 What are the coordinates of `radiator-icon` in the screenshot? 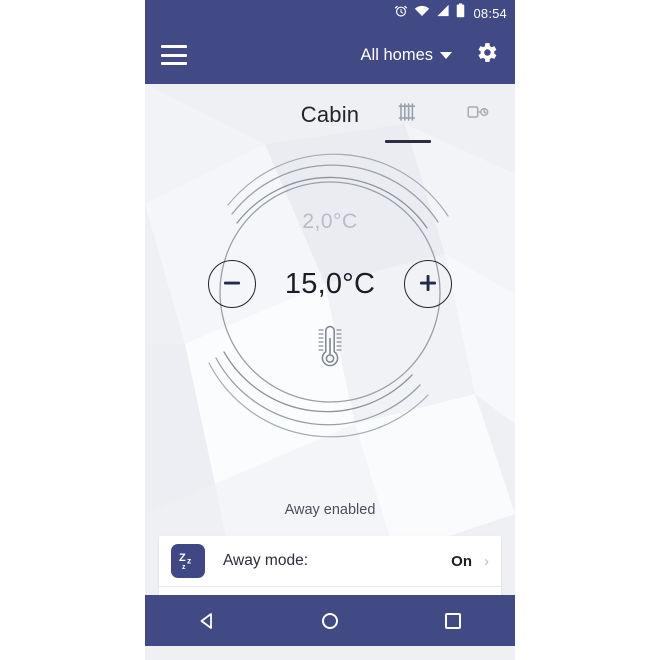 It's located at (408, 115).